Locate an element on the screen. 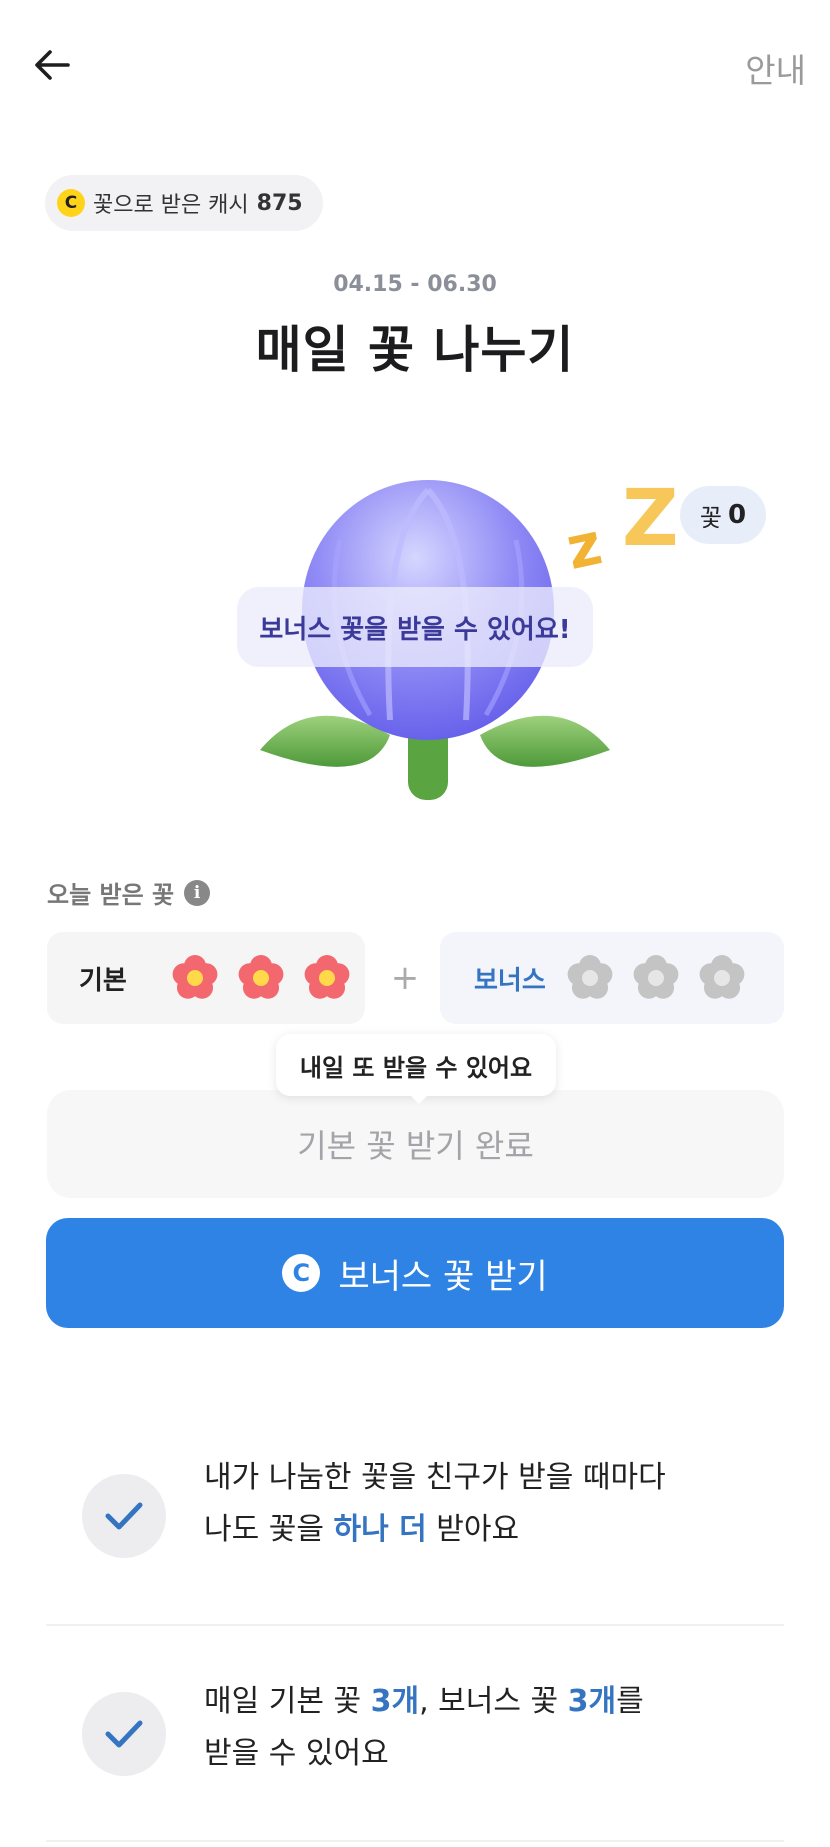 This screenshot has height=1847, width=830. benefit-item: 매일 기본 꽃 3개, 보너스 꽃 3개를 받을 수 있어요 is located at coordinates (415, 1756).